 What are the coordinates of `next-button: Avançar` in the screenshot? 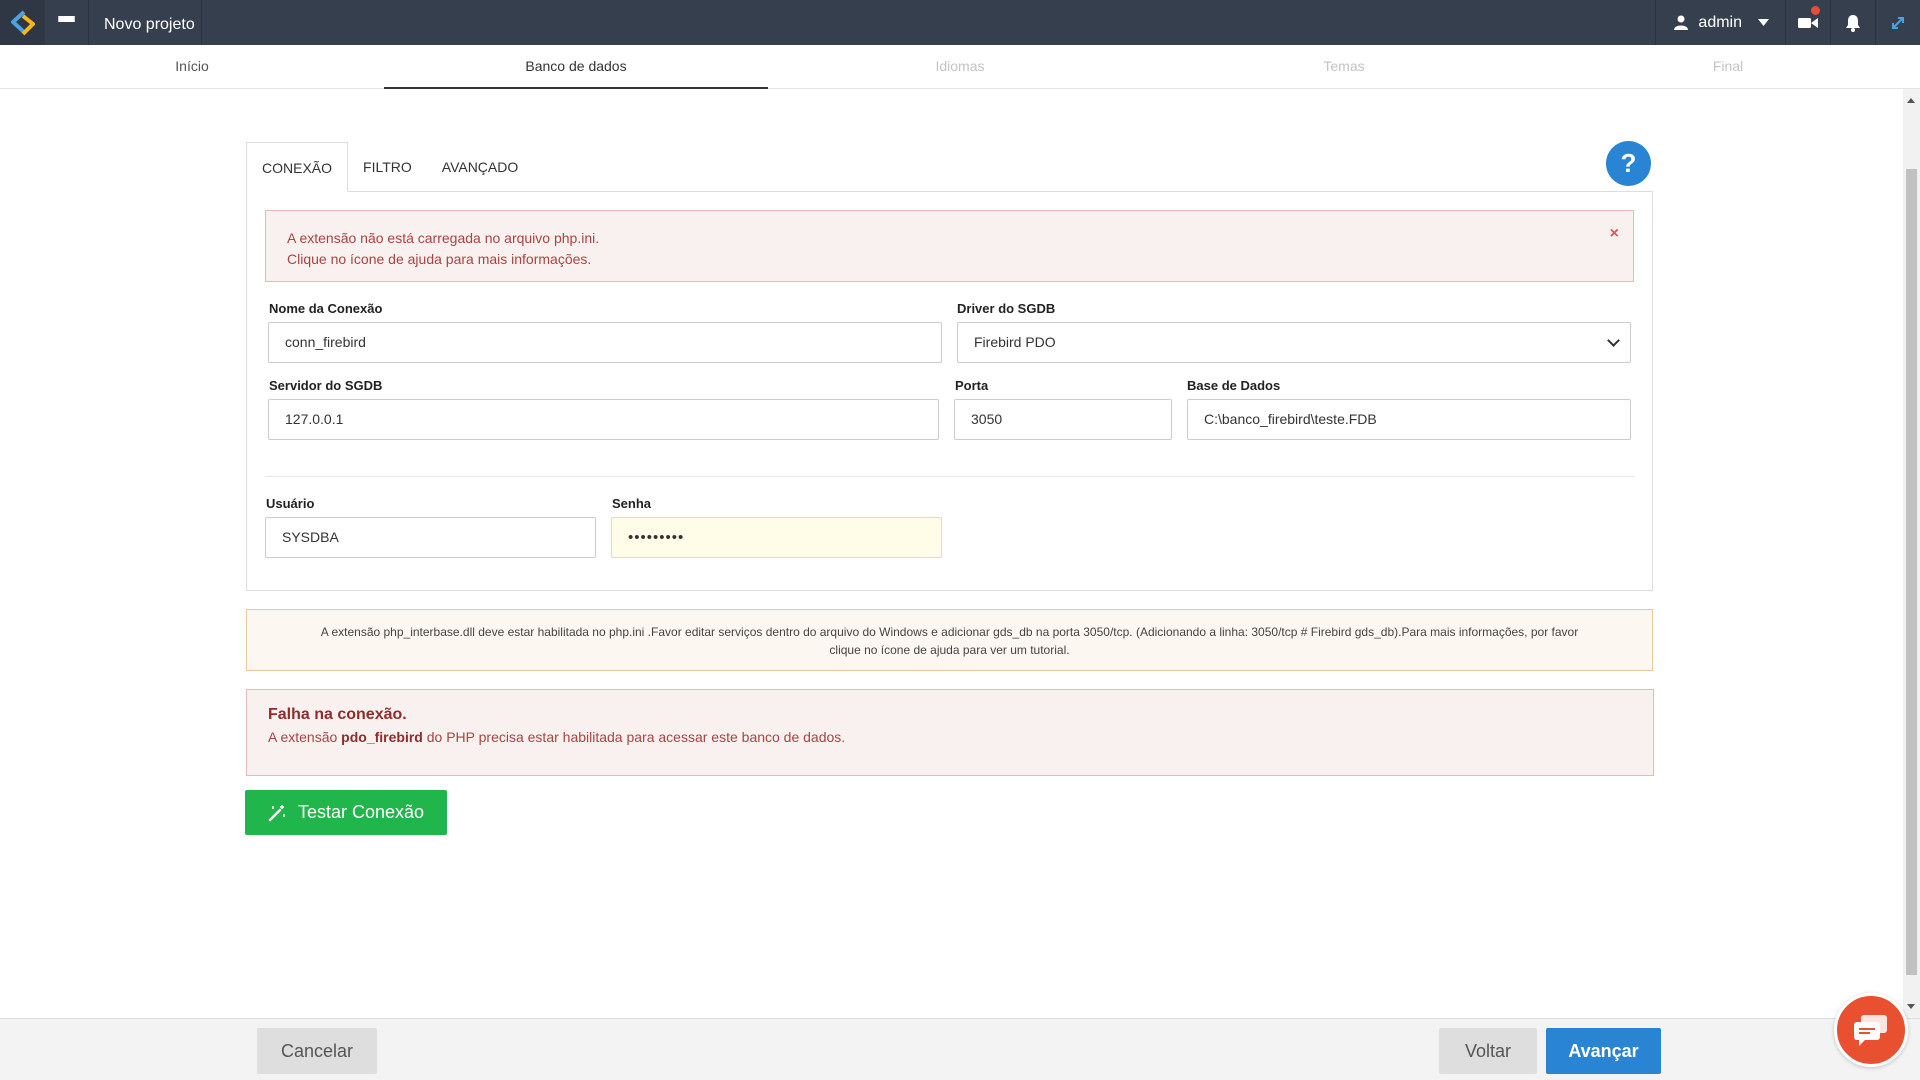 It's located at (1603, 1051).